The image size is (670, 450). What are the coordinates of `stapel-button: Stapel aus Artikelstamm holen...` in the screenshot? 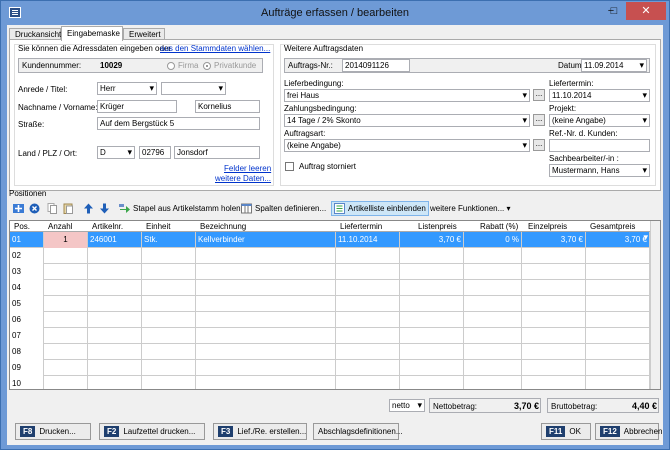 It's located at (183, 208).